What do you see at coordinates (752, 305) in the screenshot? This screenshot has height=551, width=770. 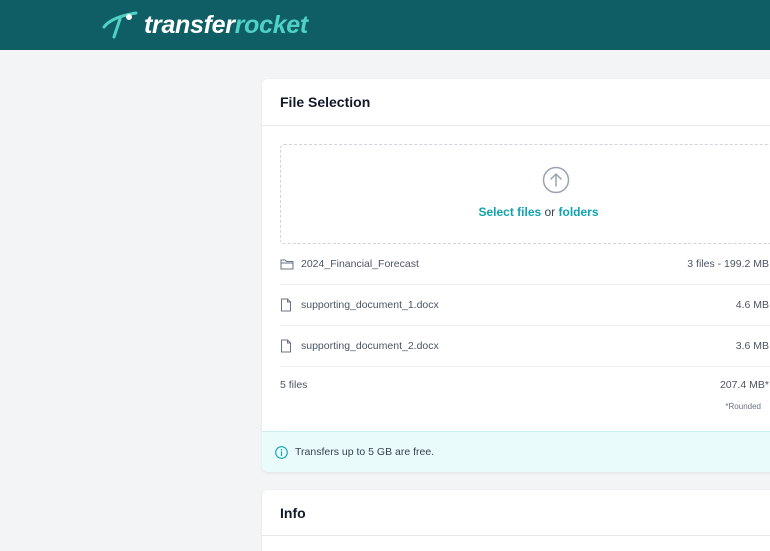 I see `file-size: 4.6 MB` at bounding box center [752, 305].